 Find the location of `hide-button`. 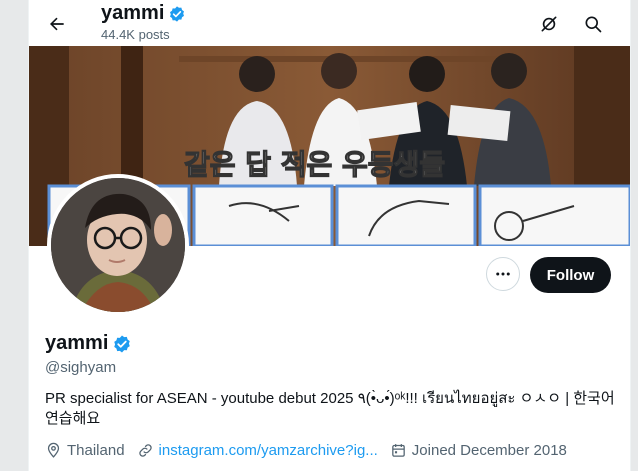

hide-button is located at coordinates (549, 24).